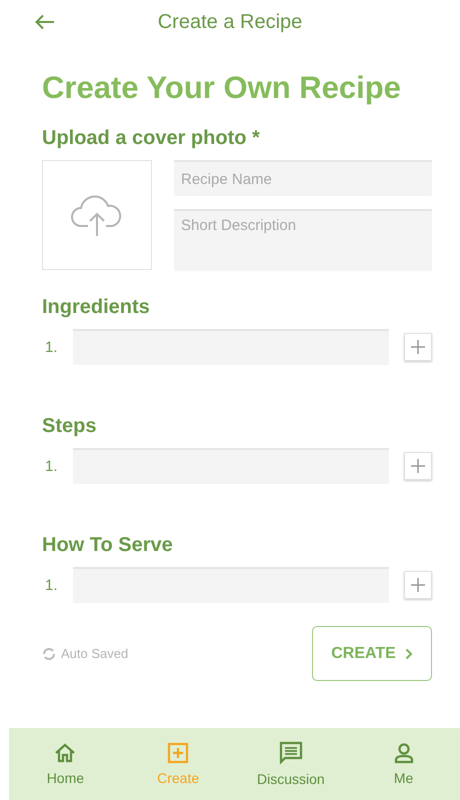  What do you see at coordinates (94, 653) in the screenshot?
I see `auto-saved-status: Auto Saved` at bounding box center [94, 653].